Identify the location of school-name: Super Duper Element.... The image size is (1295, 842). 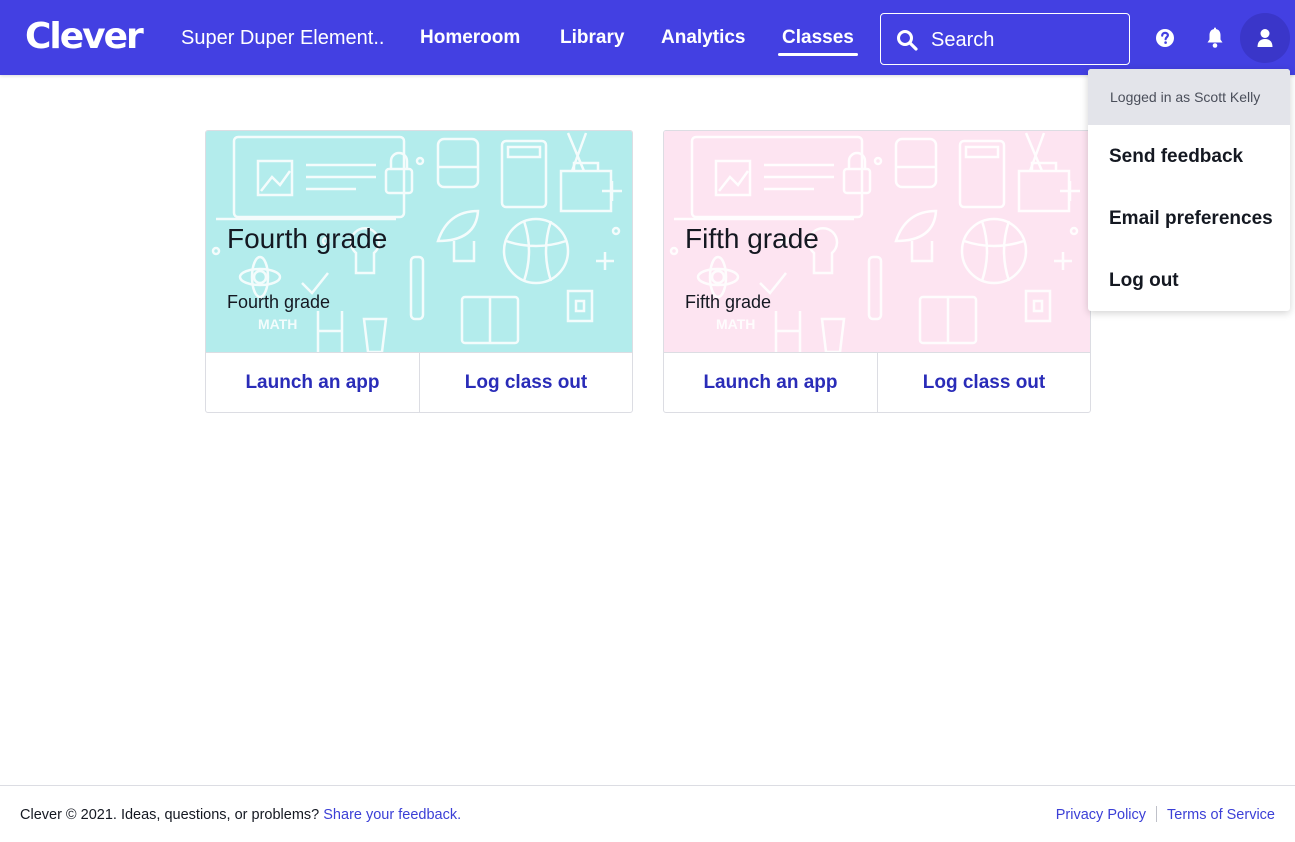
(283, 38).